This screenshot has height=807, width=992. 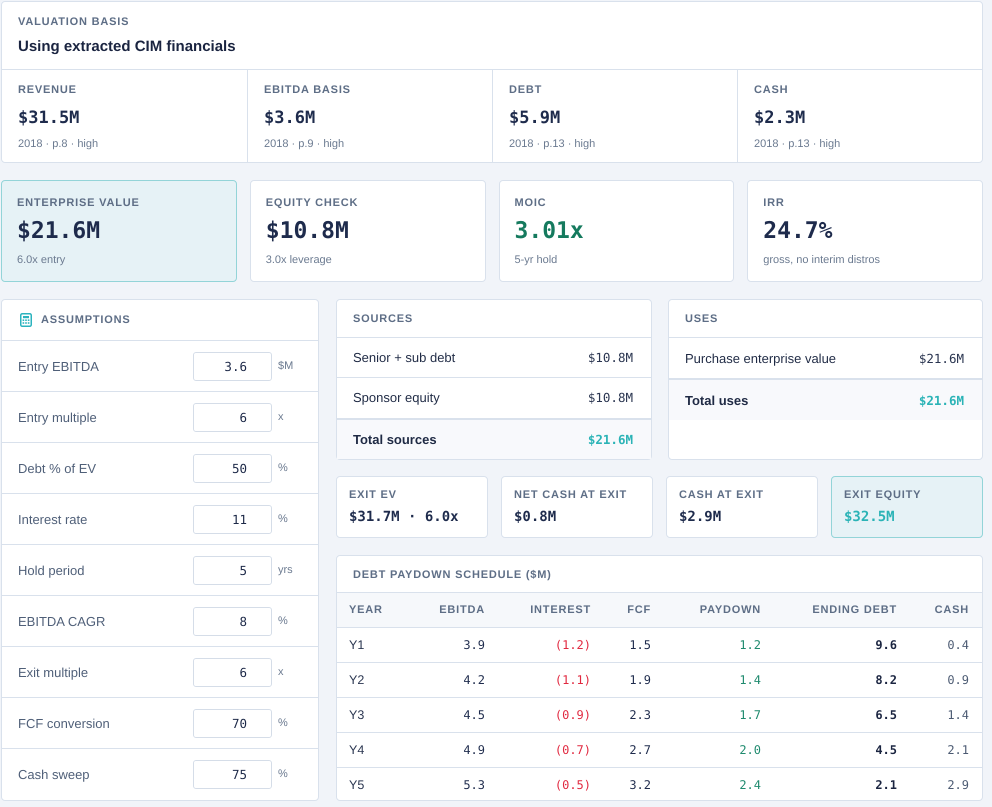 I want to click on kpi-label: ENTERPRISE VALUE, so click(x=79, y=203).